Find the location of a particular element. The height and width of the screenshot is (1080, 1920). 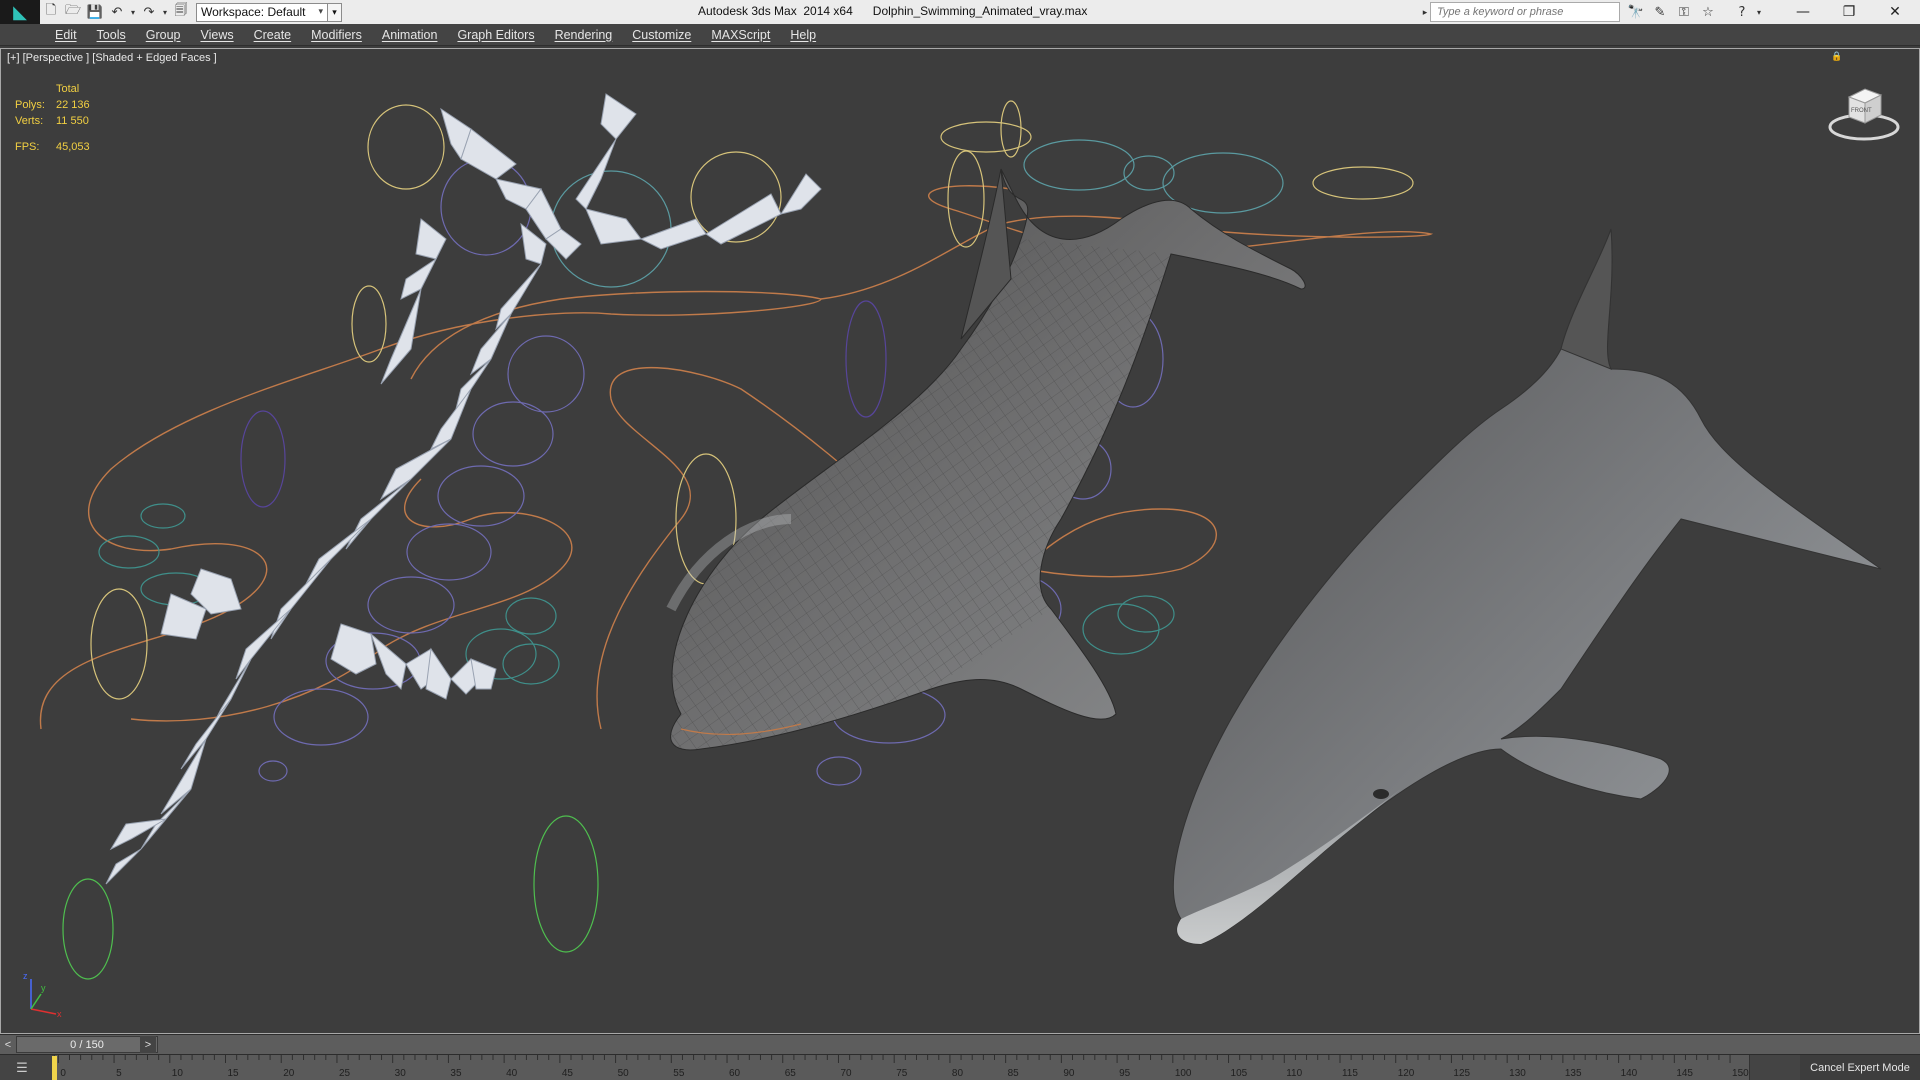

menu-help: Help is located at coordinates (803, 35).